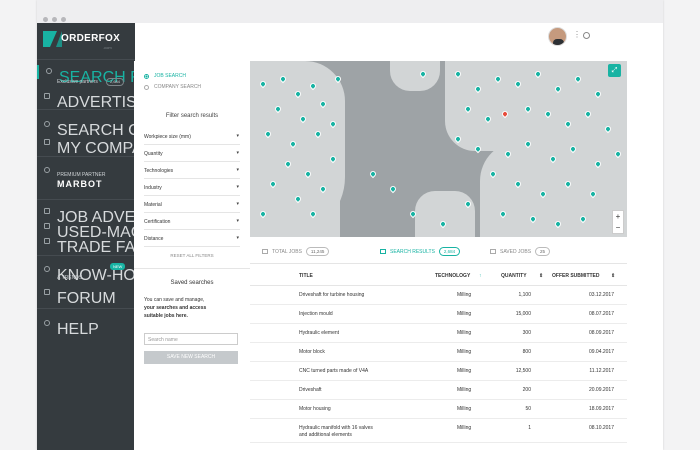 Image resolution: width=700 pixels, height=450 pixels. Describe the element at coordinates (130, 128) in the screenshot. I see `sidebar-item-search-companies: SEARCH COMPANIES` at that location.